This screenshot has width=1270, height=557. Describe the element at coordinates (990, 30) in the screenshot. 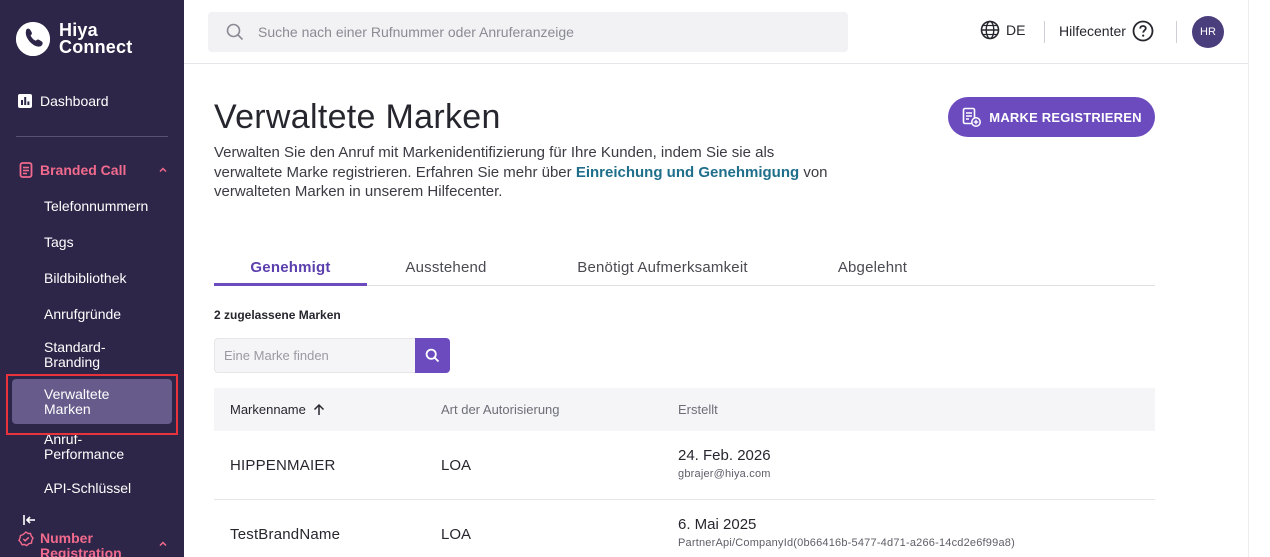

I see `globe-icon` at that location.